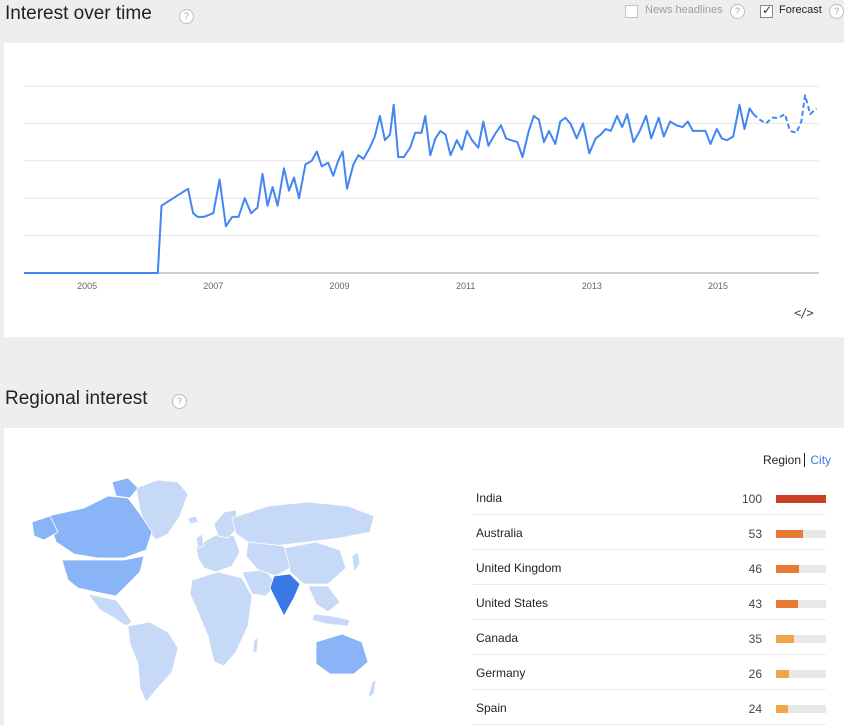 This screenshot has width=844, height=725. Describe the element at coordinates (331, 620) in the screenshot. I see `map-indonesia` at that location.